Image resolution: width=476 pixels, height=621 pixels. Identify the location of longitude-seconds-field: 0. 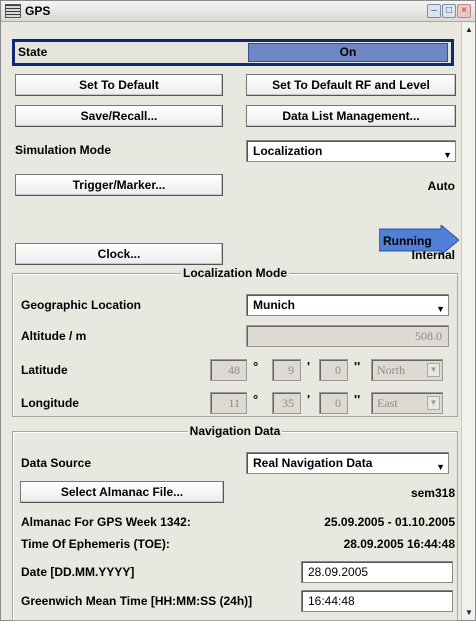
(333, 403).